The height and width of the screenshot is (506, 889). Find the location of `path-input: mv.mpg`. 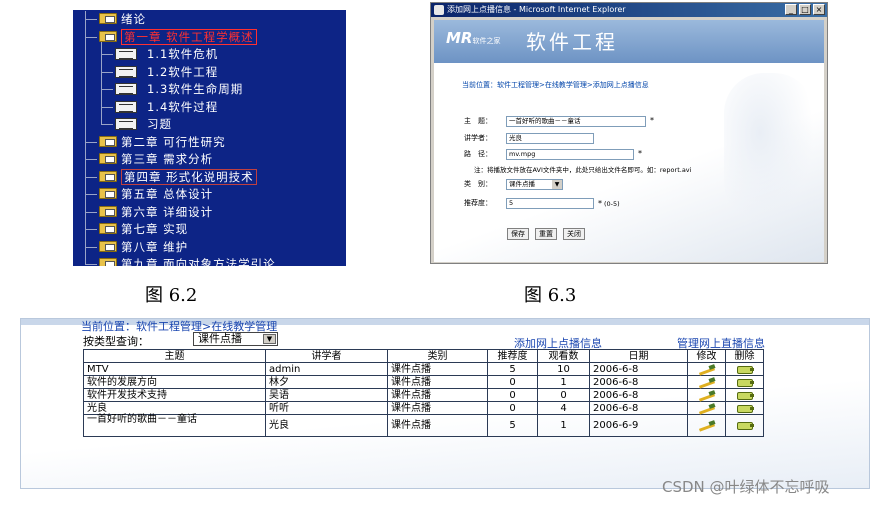

path-input: mv.mpg is located at coordinates (570, 154).